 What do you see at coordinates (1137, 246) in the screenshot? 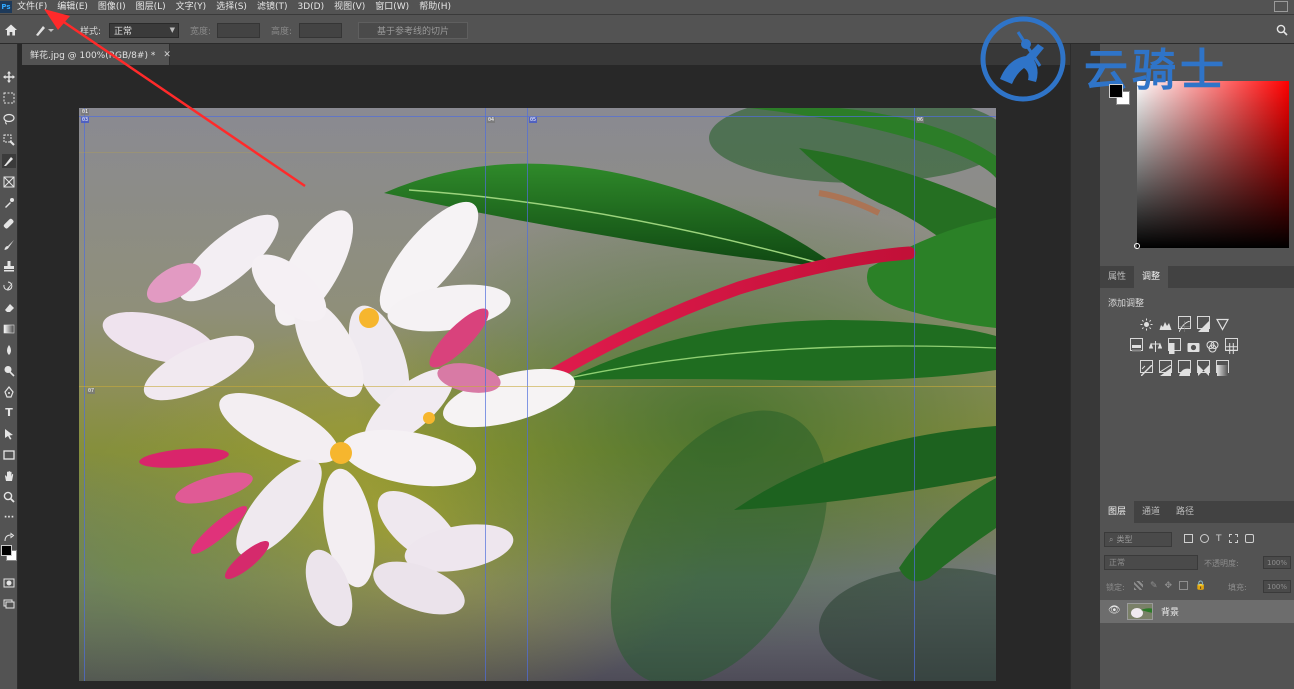
I see `color-picker-handle` at bounding box center [1137, 246].